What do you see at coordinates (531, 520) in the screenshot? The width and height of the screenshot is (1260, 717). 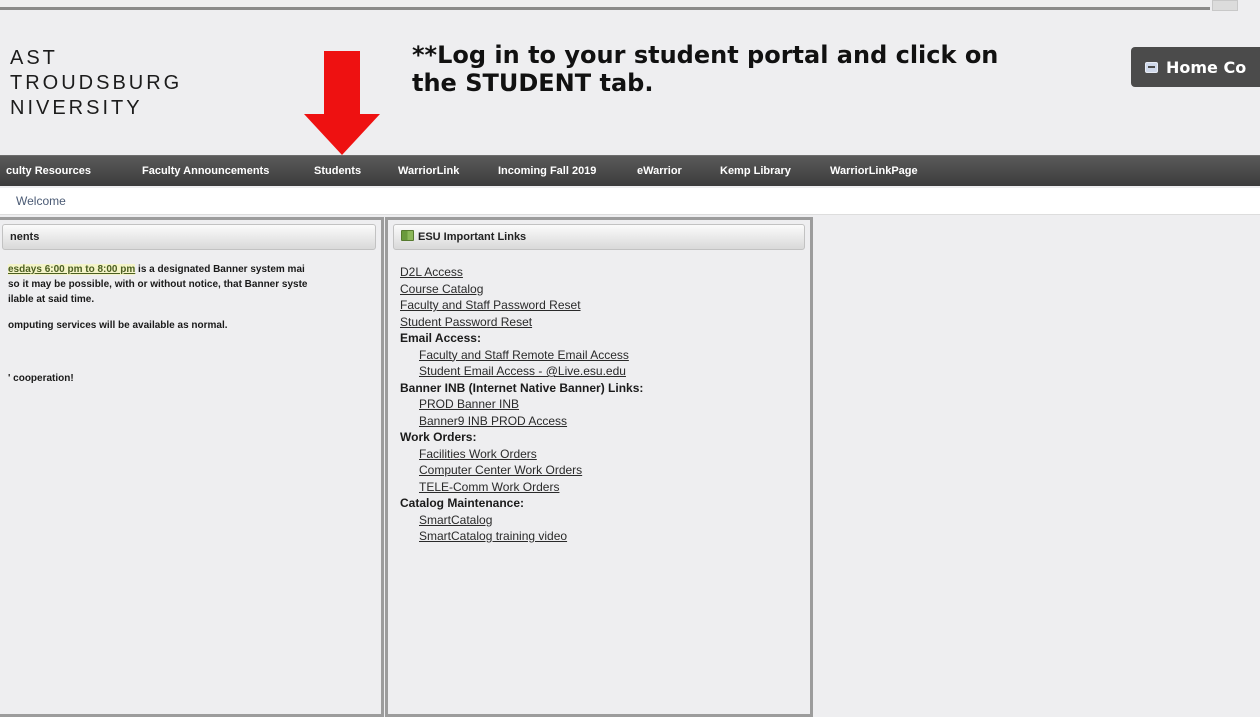 I see `link-smartcatalog: SmartCatalog` at bounding box center [531, 520].